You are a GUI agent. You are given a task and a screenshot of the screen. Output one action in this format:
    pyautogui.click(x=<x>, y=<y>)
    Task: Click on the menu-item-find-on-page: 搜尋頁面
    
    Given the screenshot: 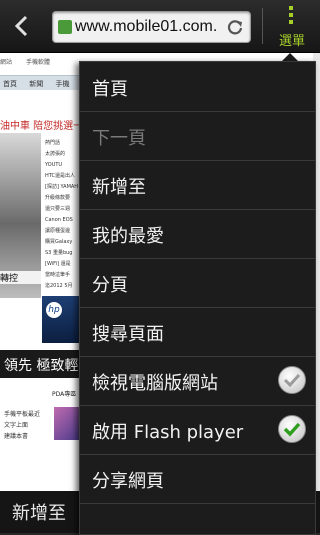 What is the action you would take?
    pyautogui.click(x=197, y=332)
    